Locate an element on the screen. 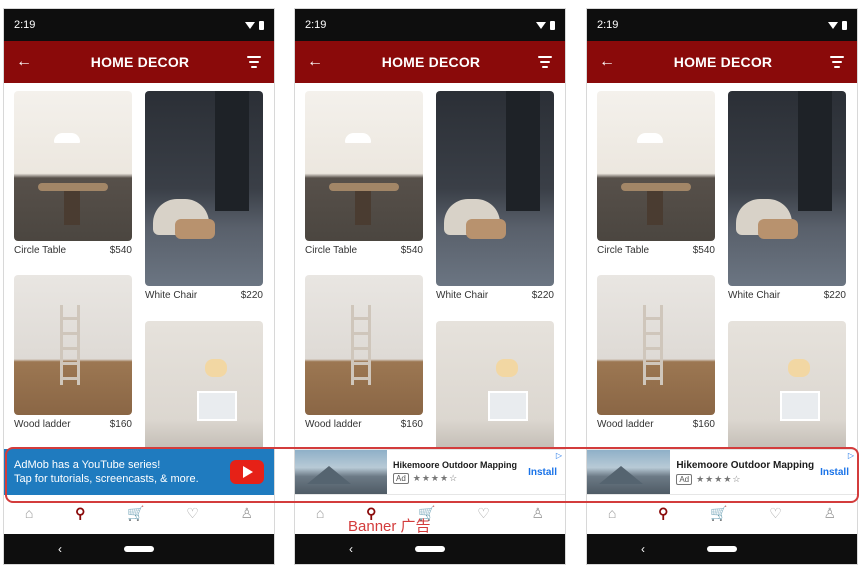 The width and height of the screenshot is (865, 570). wifi-icon is located at coordinates (250, 25).